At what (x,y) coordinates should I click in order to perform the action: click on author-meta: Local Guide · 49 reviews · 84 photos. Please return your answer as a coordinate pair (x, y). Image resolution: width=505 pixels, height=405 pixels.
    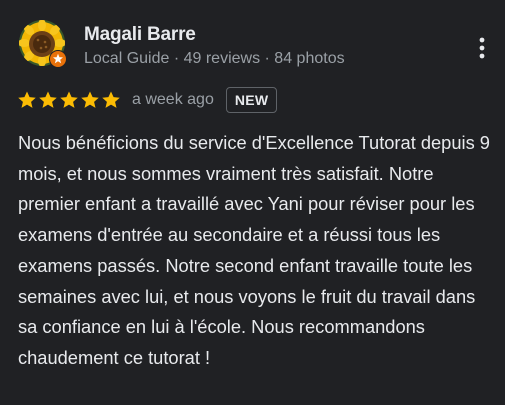
    Looking at the image, I should click on (214, 59).